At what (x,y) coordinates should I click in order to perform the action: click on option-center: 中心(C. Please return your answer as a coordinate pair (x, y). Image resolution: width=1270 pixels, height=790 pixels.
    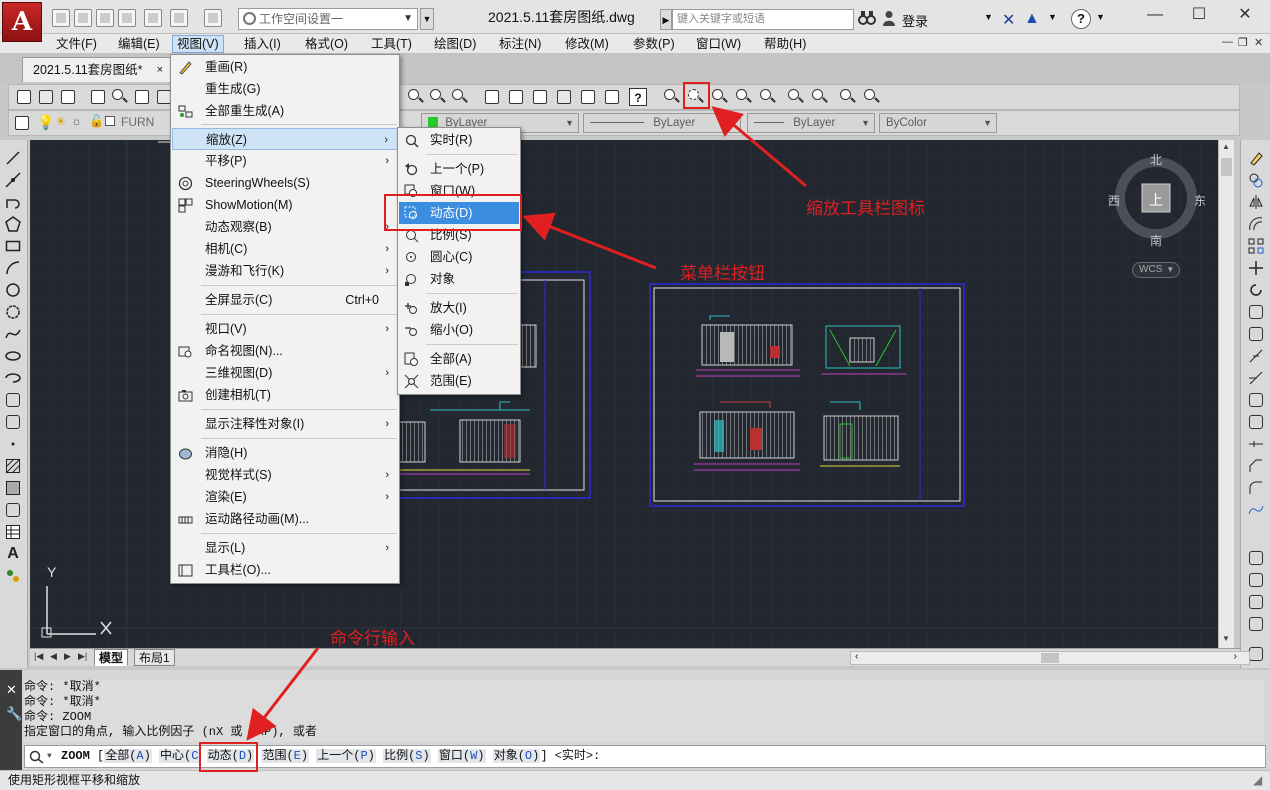
    Looking at the image, I should click on (179, 756).